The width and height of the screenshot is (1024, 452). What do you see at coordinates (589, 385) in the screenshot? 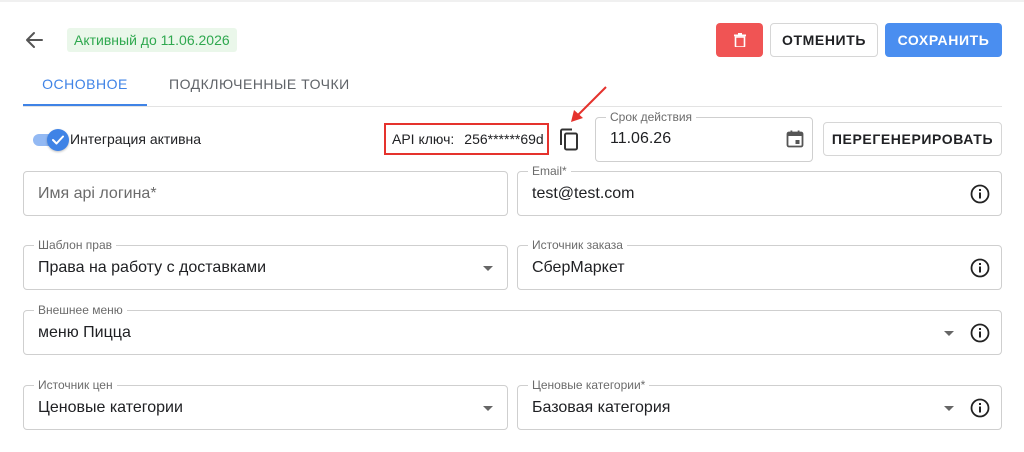
I see `price-categories-label: Ценовые категории*` at bounding box center [589, 385].